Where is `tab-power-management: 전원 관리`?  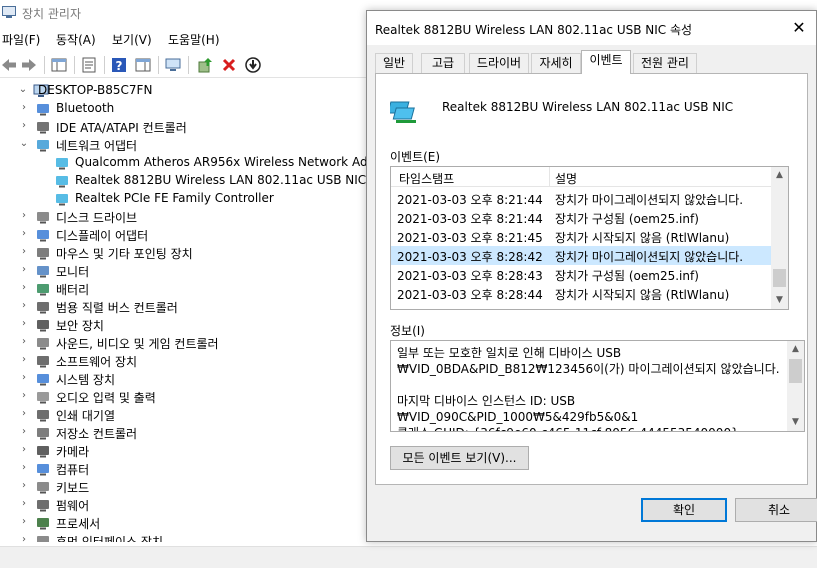
tab-power-management: 전원 관리 is located at coordinates (665, 63).